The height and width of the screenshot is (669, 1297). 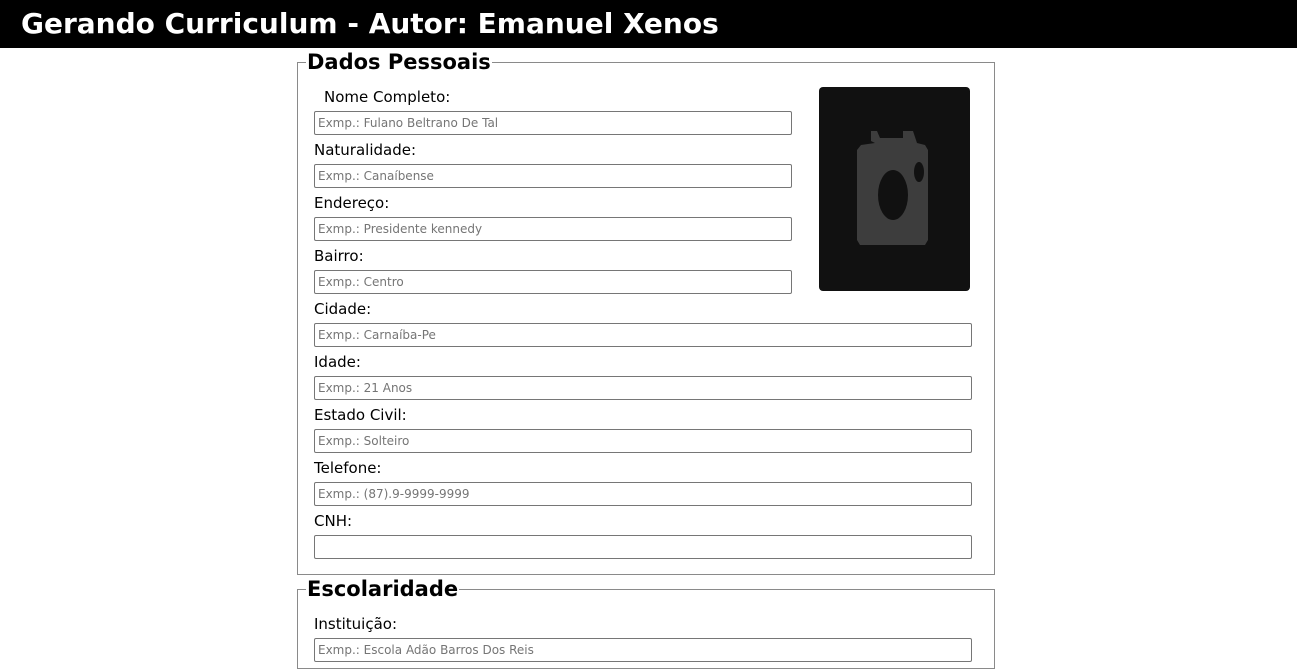 What do you see at coordinates (553, 176) in the screenshot?
I see `naturalidade-input` at bounding box center [553, 176].